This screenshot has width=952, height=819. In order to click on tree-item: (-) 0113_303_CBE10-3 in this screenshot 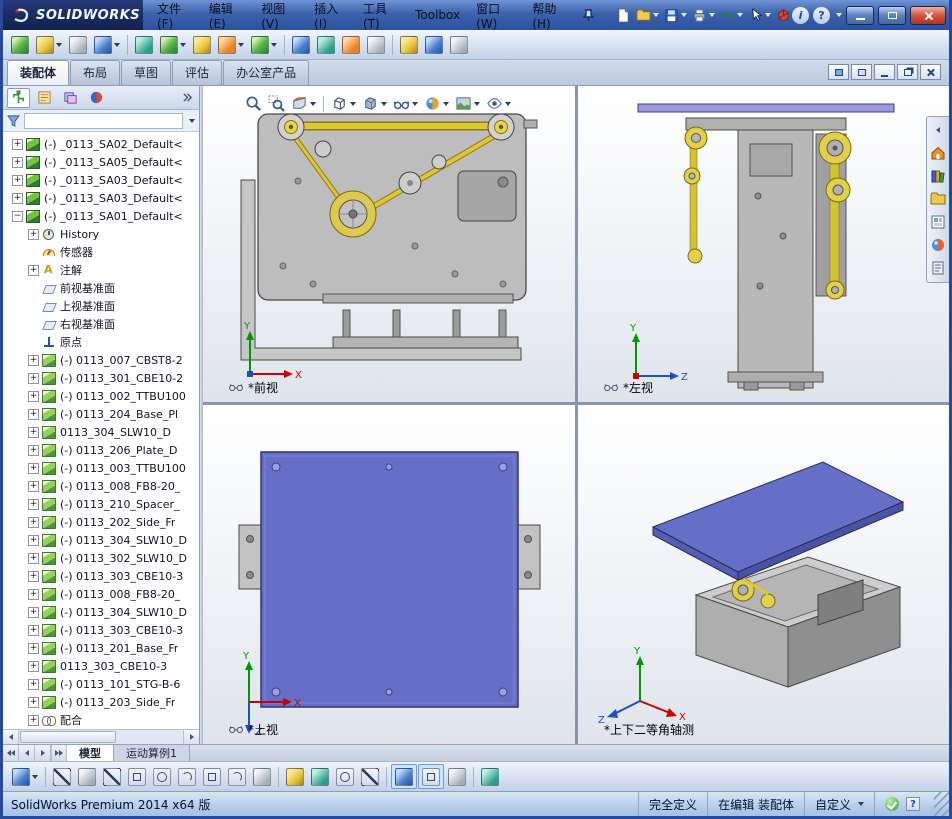, I will do `click(101, 630)`.